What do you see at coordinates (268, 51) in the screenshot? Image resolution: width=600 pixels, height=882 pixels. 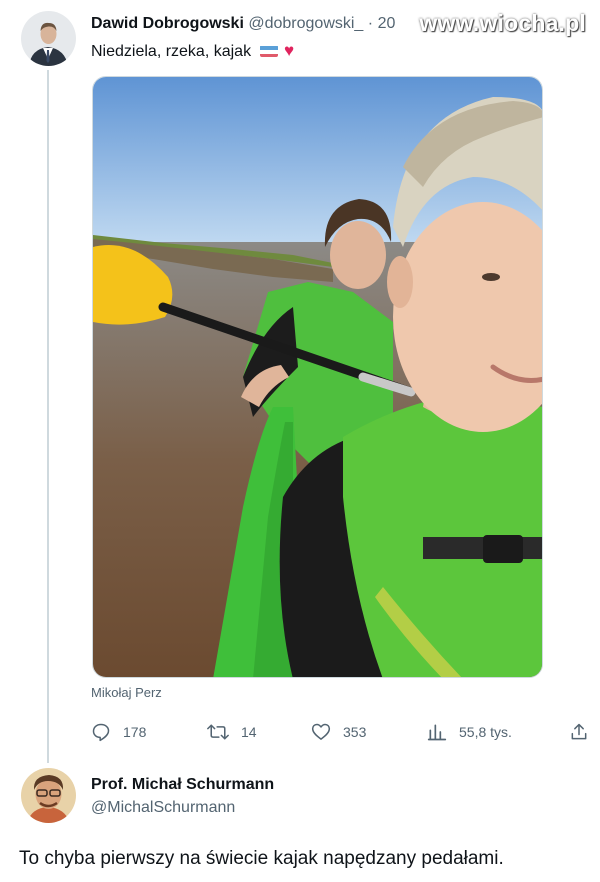 I see `flag-icon` at bounding box center [268, 51].